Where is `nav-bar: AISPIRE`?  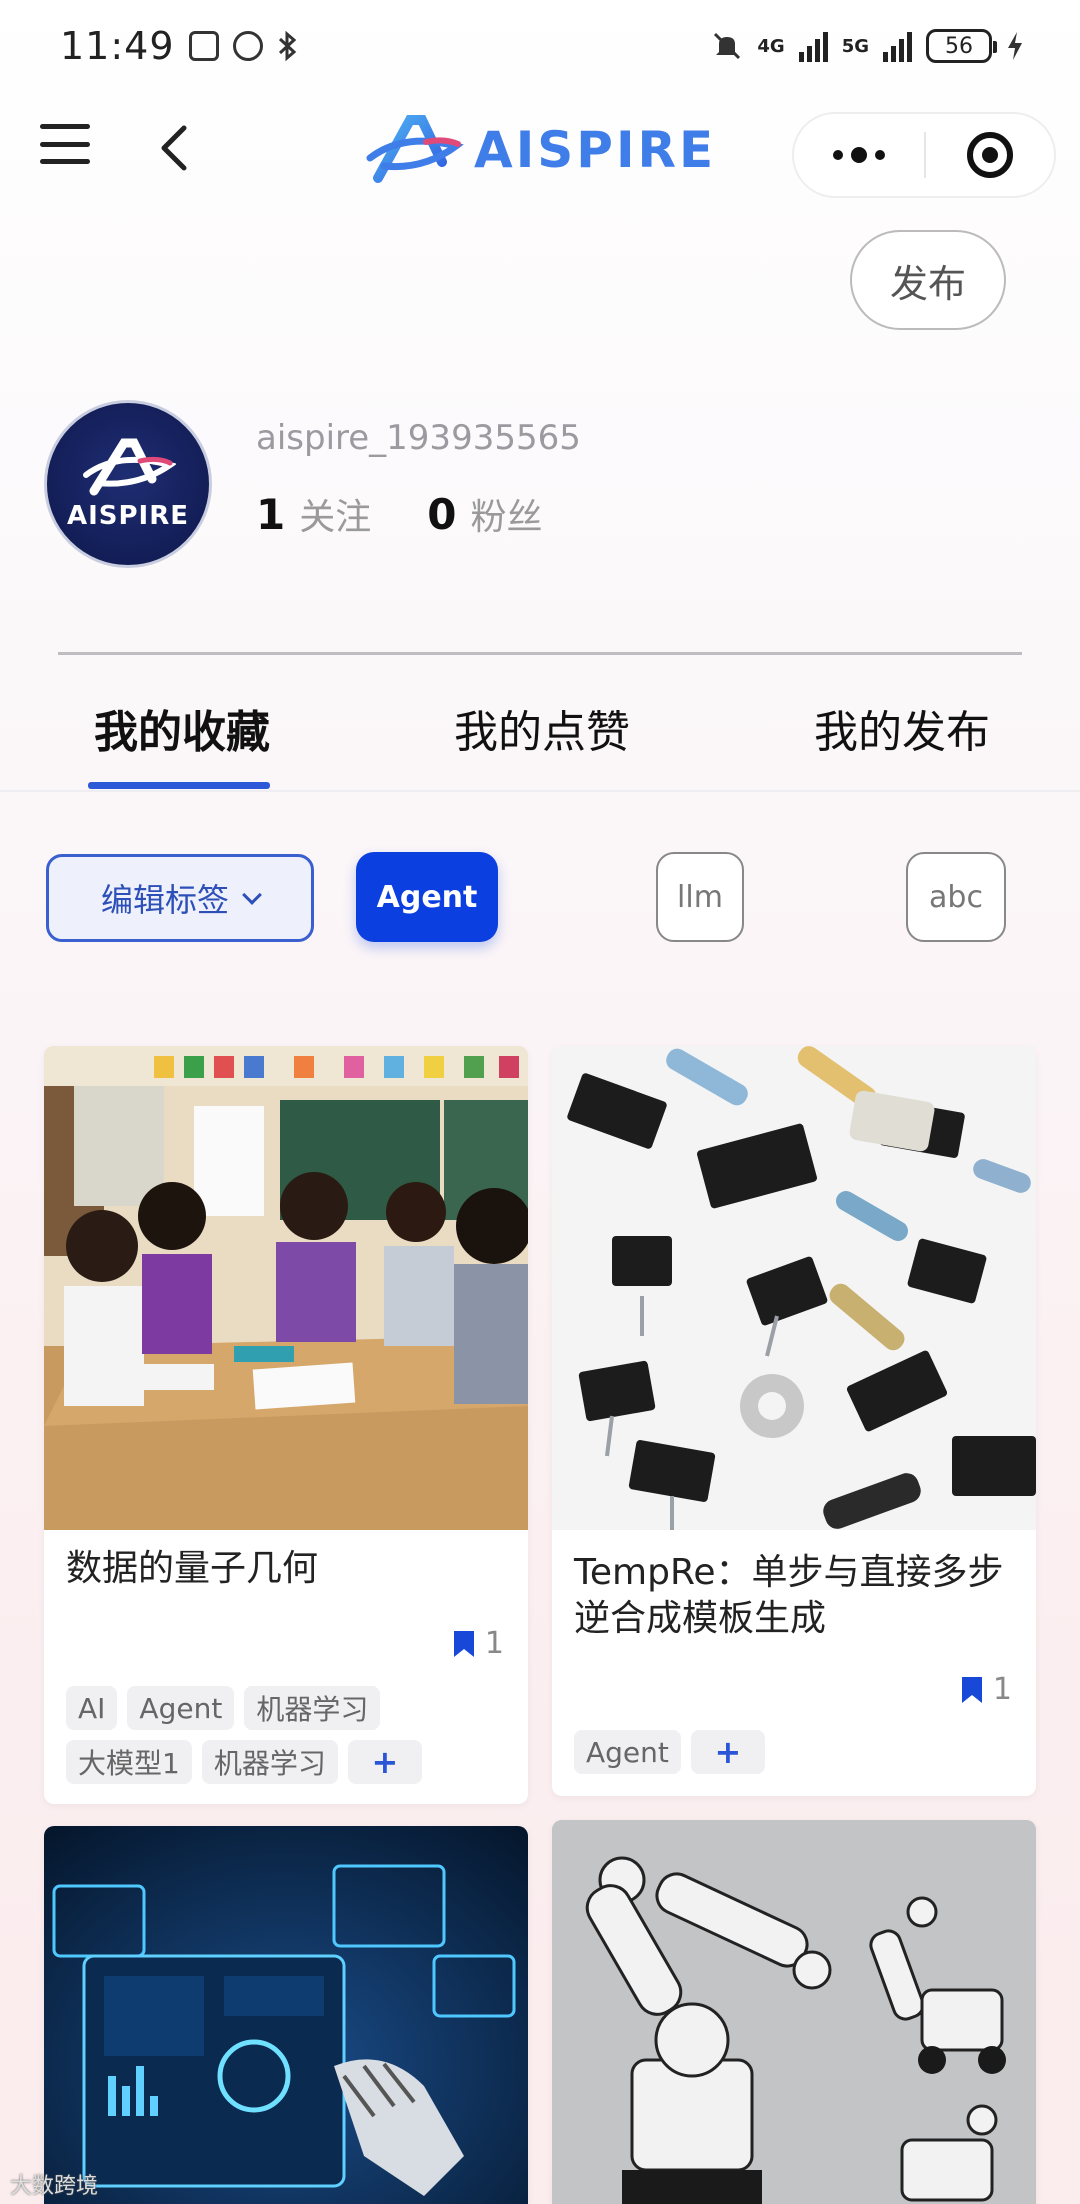 nav-bar: AISPIRE is located at coordinates (540, 150).